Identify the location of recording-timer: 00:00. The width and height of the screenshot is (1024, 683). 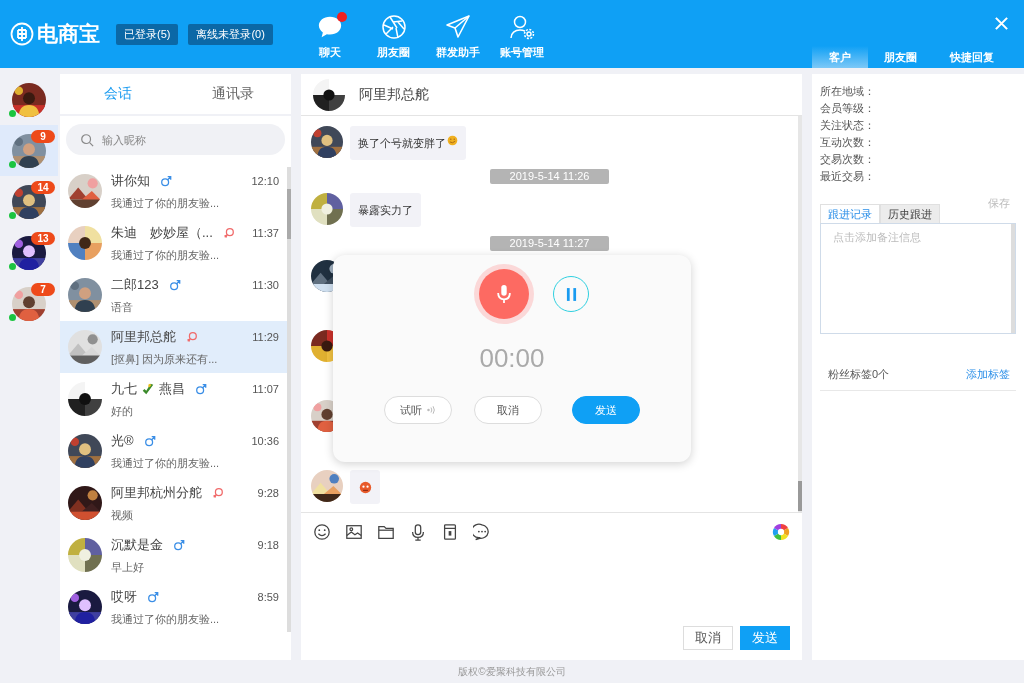
(512, 358).